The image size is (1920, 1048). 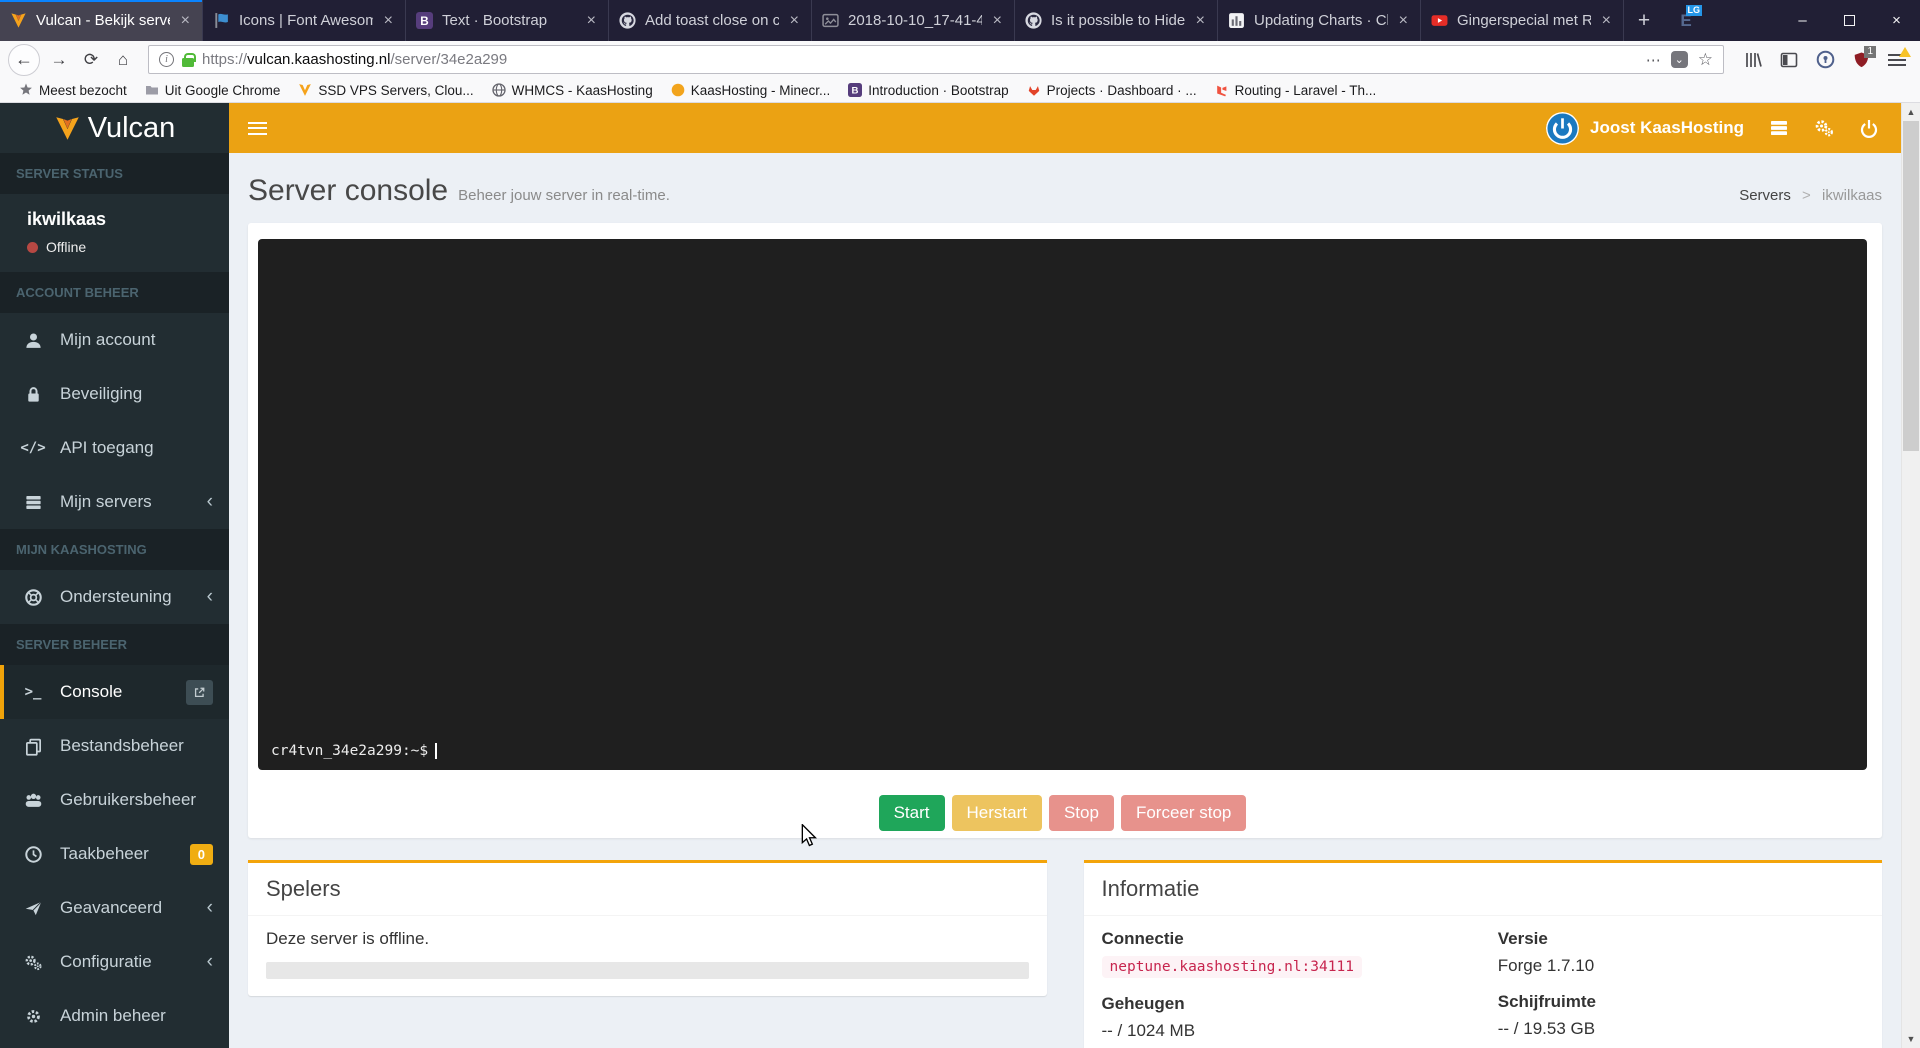 I want to click on sidebar-section-kaashosting: MIJN KAASHOSTING, so click(x=114, y=549).